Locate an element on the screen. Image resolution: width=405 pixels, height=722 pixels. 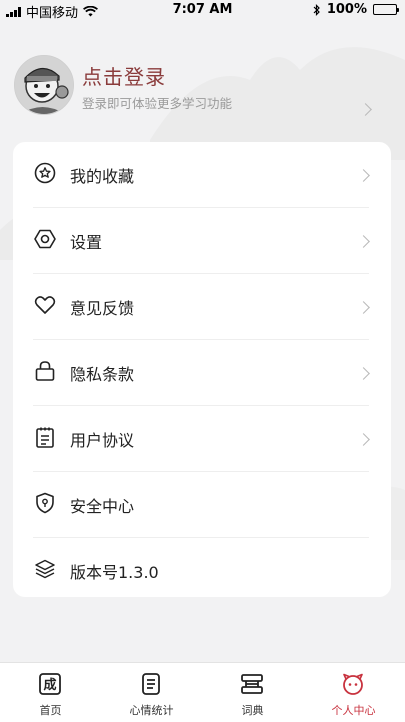
bottom-tab-bar: 成 首页 心情统计 词典 个人中心 is located at coordinates (202, 692).